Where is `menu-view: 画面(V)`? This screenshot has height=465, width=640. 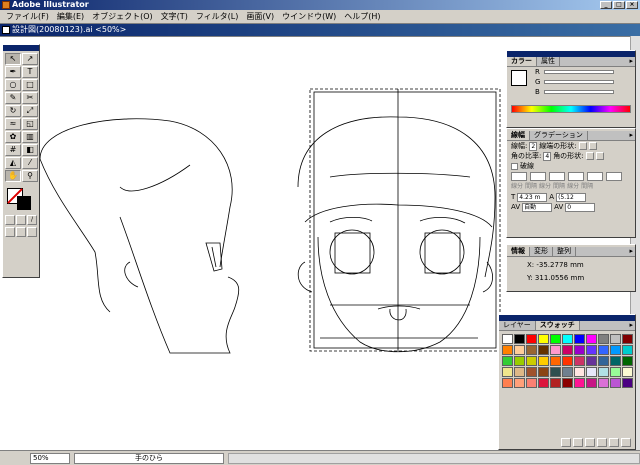 menu-view: 画面(V) is located at coordinates (260, 16).